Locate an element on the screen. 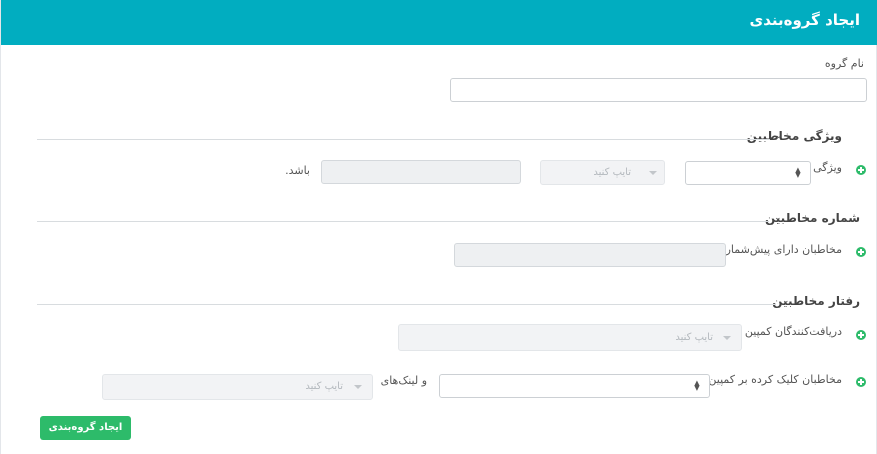 Image resolution: width=877 pixels, height=454 pixels. prefix-input is located at coordinates (590, 255).